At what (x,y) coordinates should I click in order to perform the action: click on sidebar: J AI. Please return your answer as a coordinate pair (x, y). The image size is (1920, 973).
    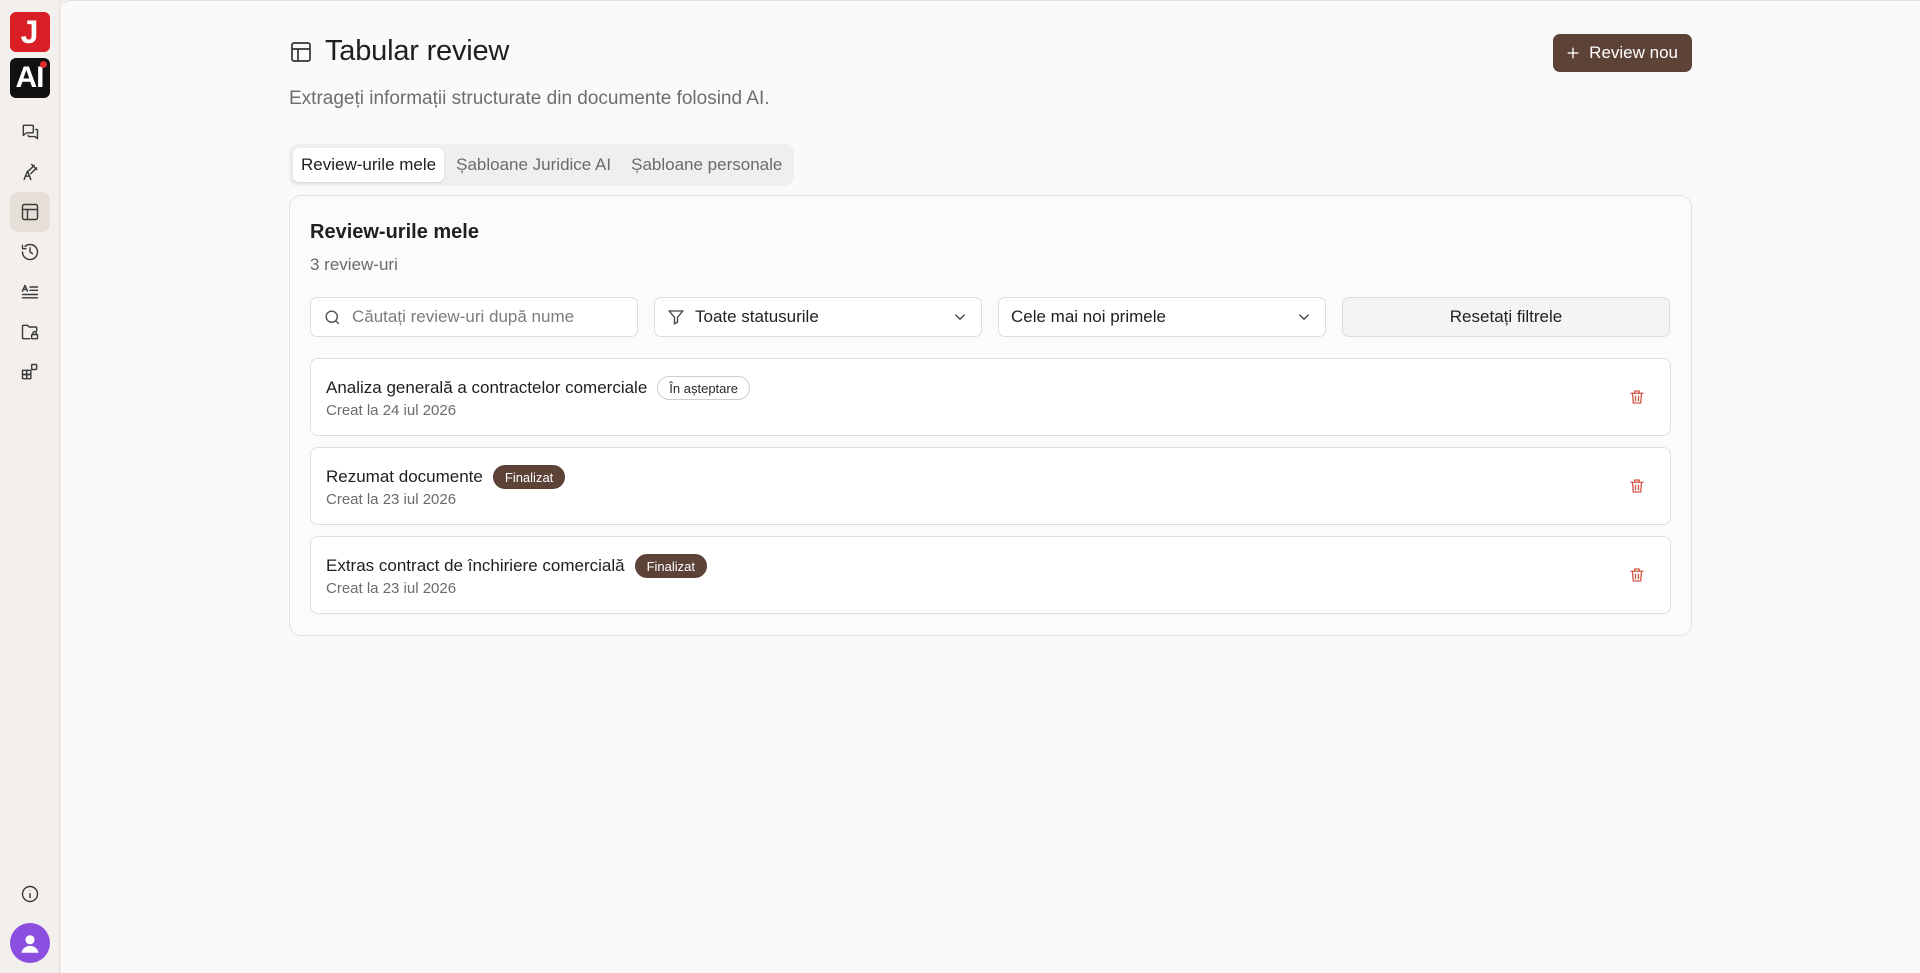
    Looking at the image, I should click on (30, 486).